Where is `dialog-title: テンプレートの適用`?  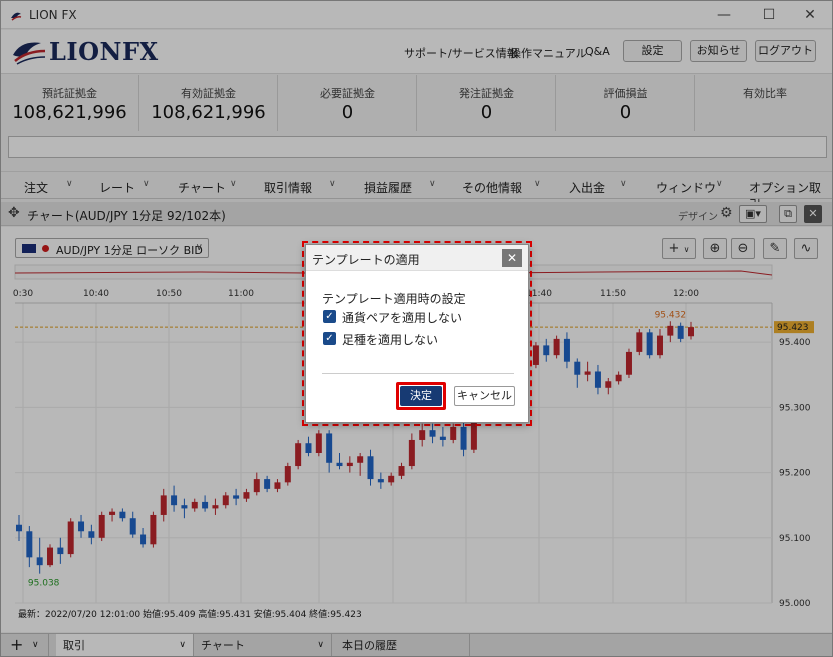 dialog-title: テンプレートの適用 is located at coordinates (366, 260).